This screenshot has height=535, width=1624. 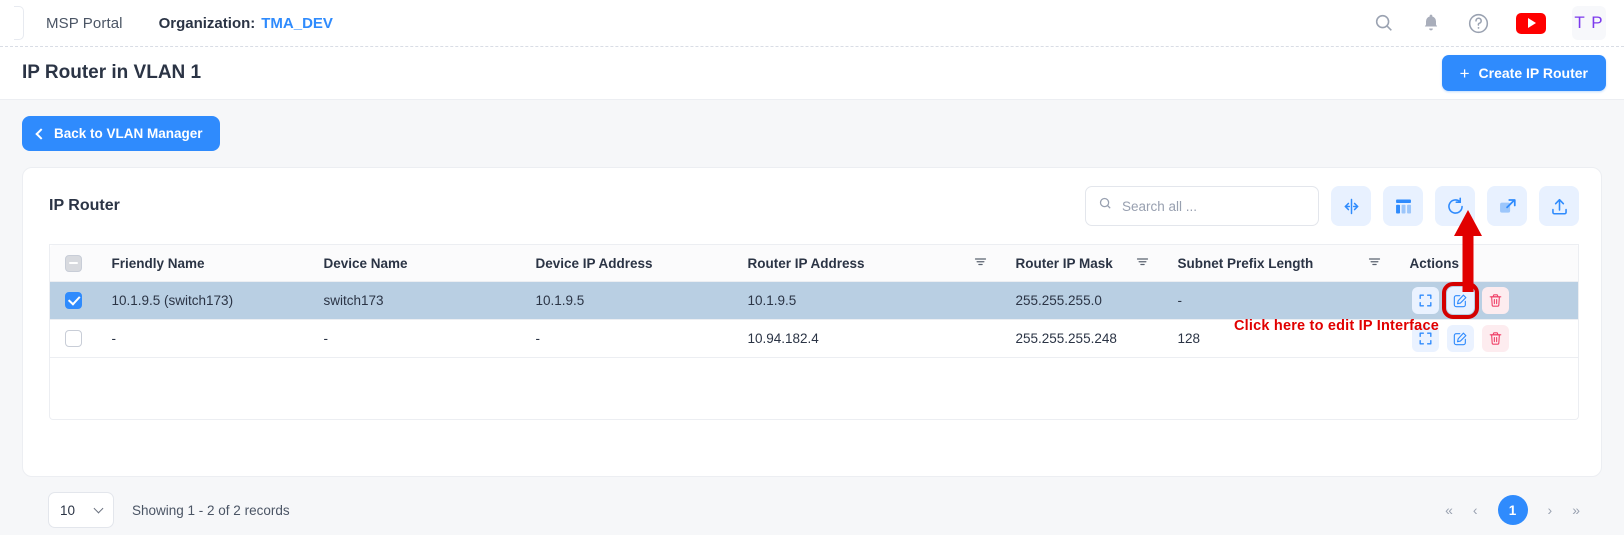 I want to click on pagination: « ‹ 1 › », so click(x=1512, y=510).